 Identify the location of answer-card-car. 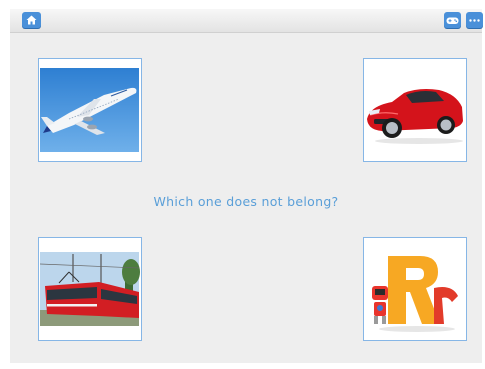
(415, 110).